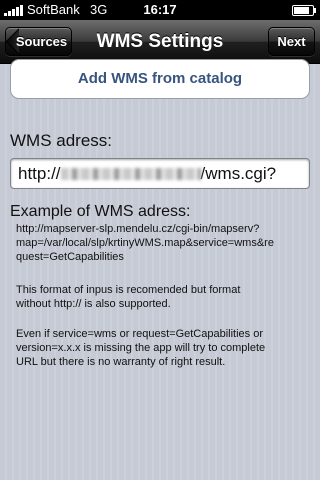 The height and width of the screenshot is (480, 320). I want to click on redacted-host-mask, so click(130, 174).